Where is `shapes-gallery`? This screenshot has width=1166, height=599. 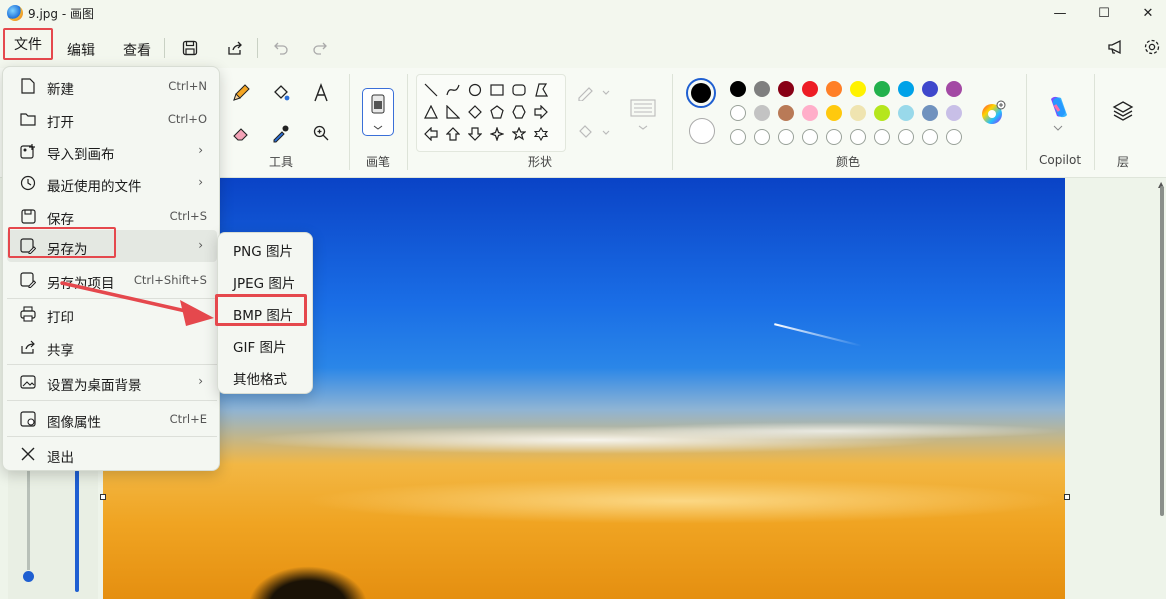
shapes-gallery is located at coordinates (491, 113).